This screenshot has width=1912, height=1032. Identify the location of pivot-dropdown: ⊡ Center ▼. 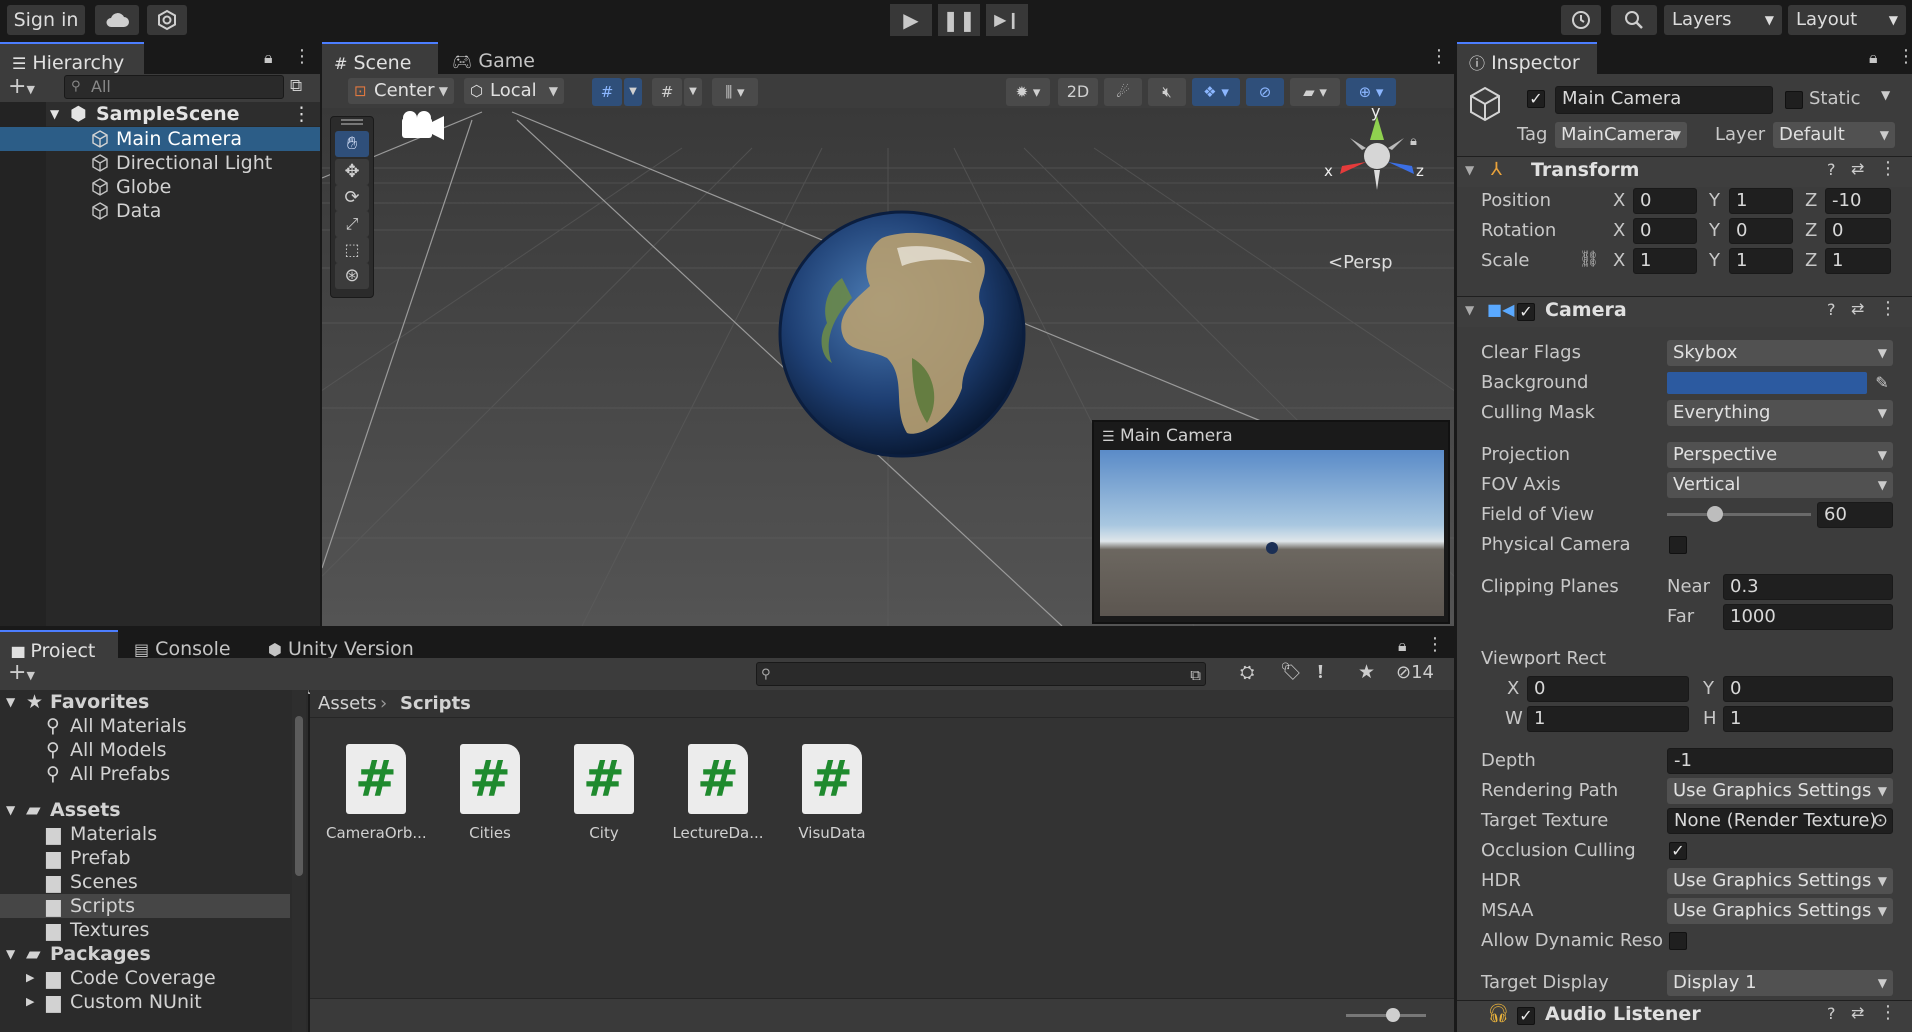
(401, 91).